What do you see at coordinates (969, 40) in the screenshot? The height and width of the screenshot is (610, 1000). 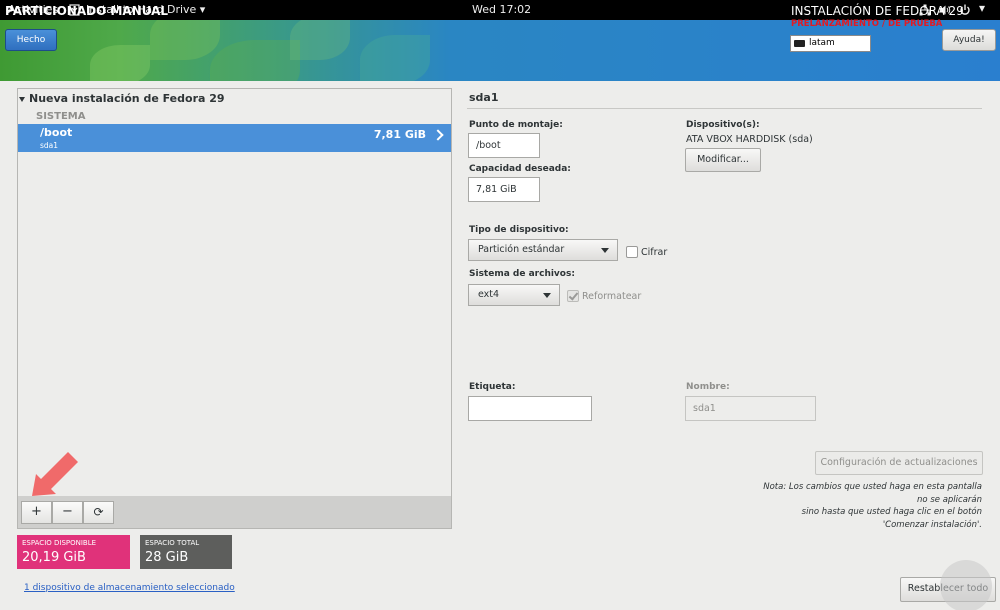 I see `help-button: Ayuda!` at bounding box center [969, 40].